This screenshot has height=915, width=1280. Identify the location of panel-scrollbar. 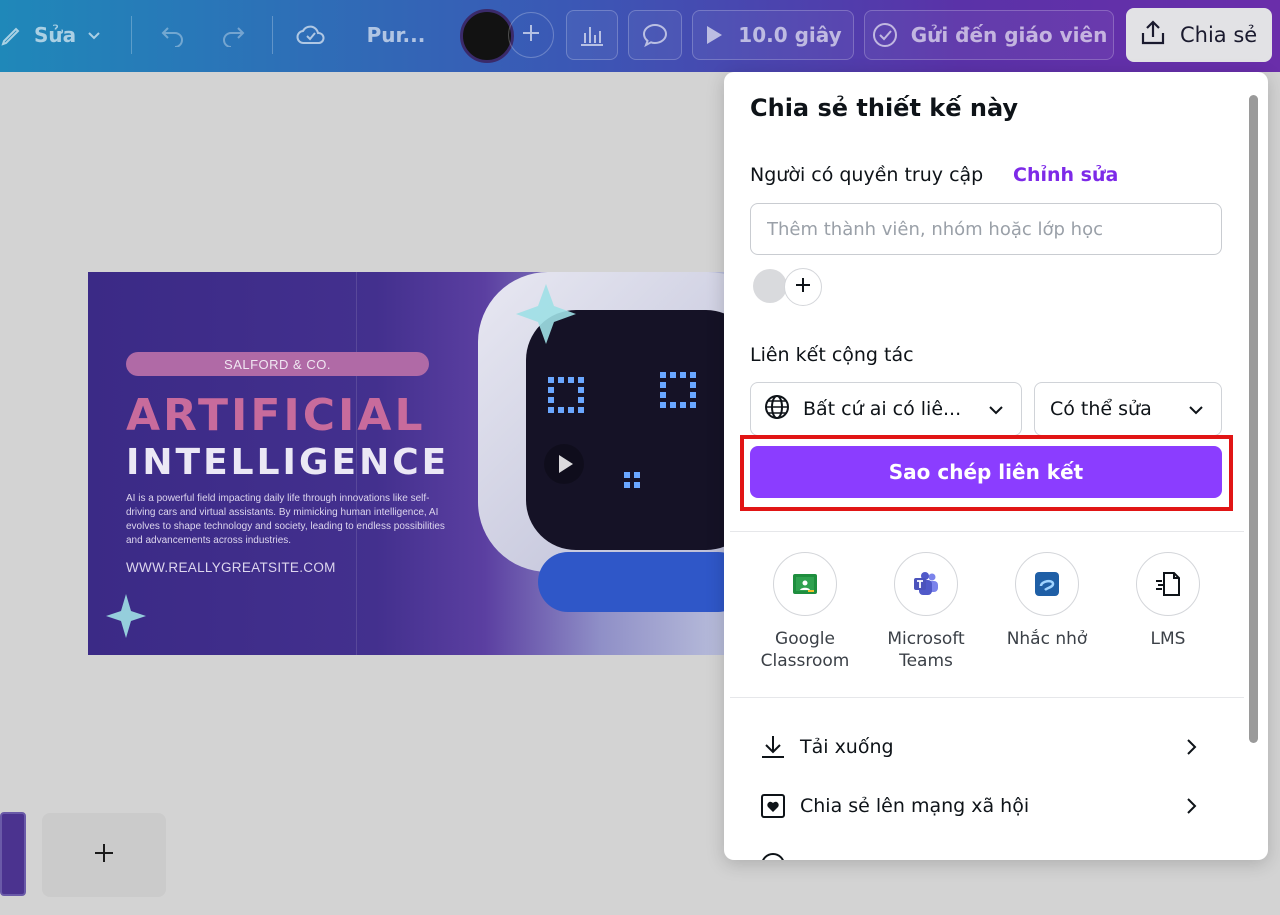
(1253, 419).